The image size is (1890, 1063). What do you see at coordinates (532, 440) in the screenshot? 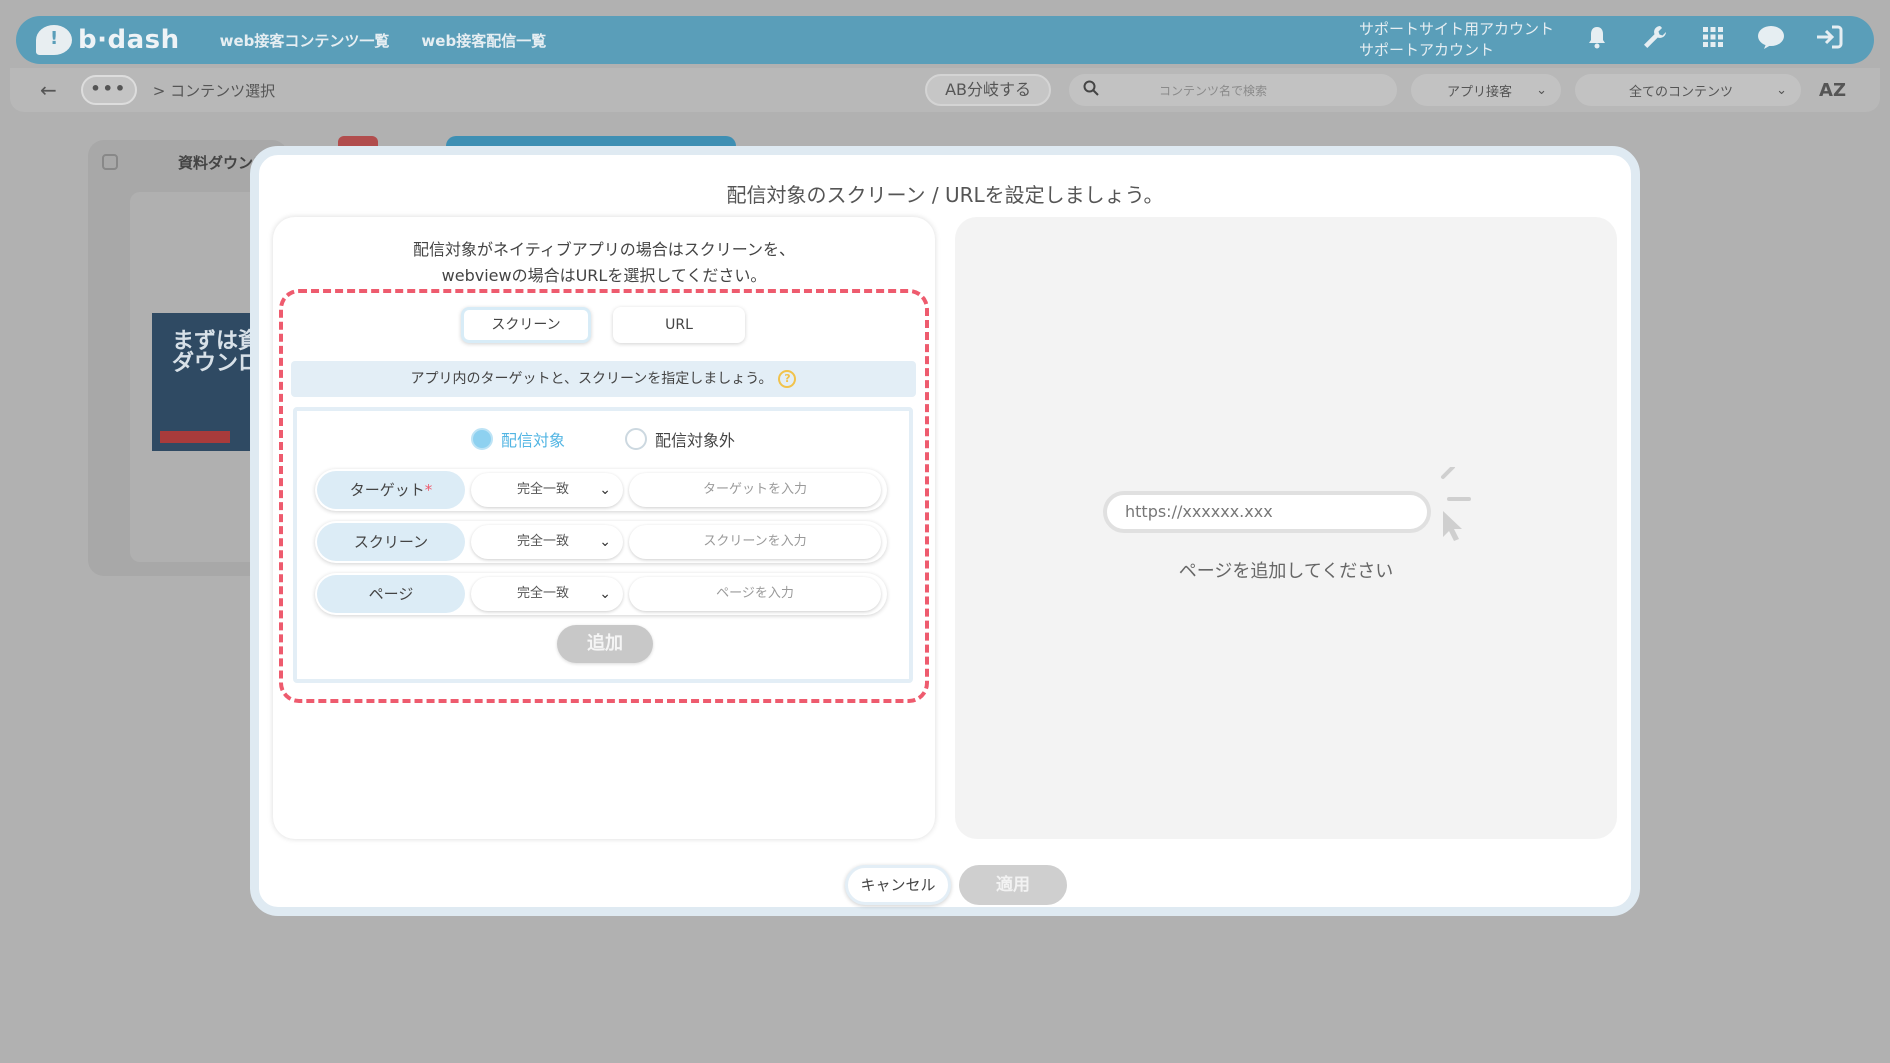
I see `radio-deliver-target-label: 配信対象` at bounding box center [532, 440].